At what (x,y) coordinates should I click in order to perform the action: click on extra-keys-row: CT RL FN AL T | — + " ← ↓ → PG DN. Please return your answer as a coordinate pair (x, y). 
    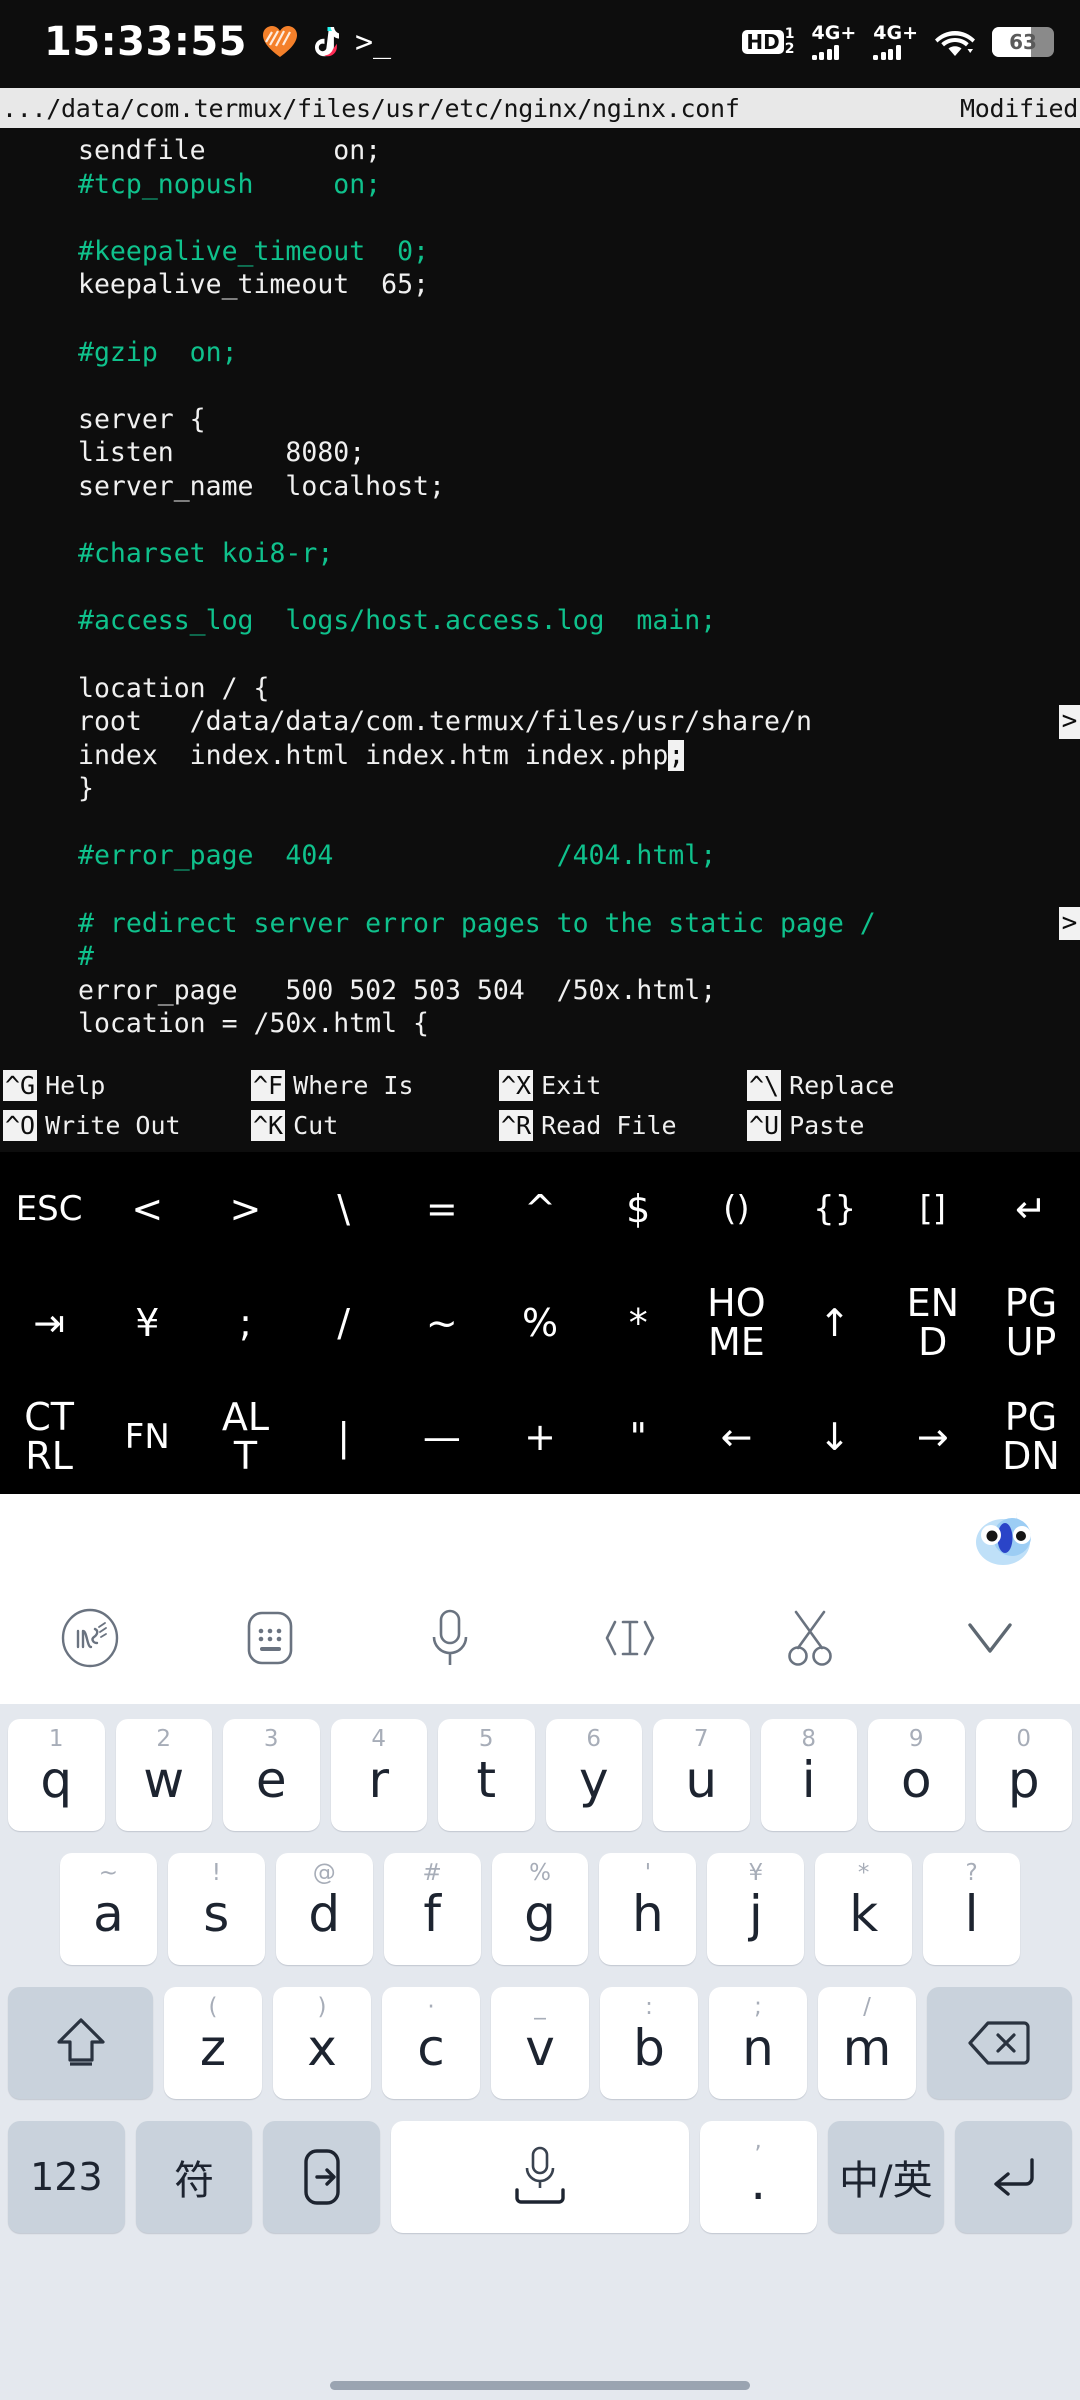
    Looking at the image, I should click on (540, 1437).